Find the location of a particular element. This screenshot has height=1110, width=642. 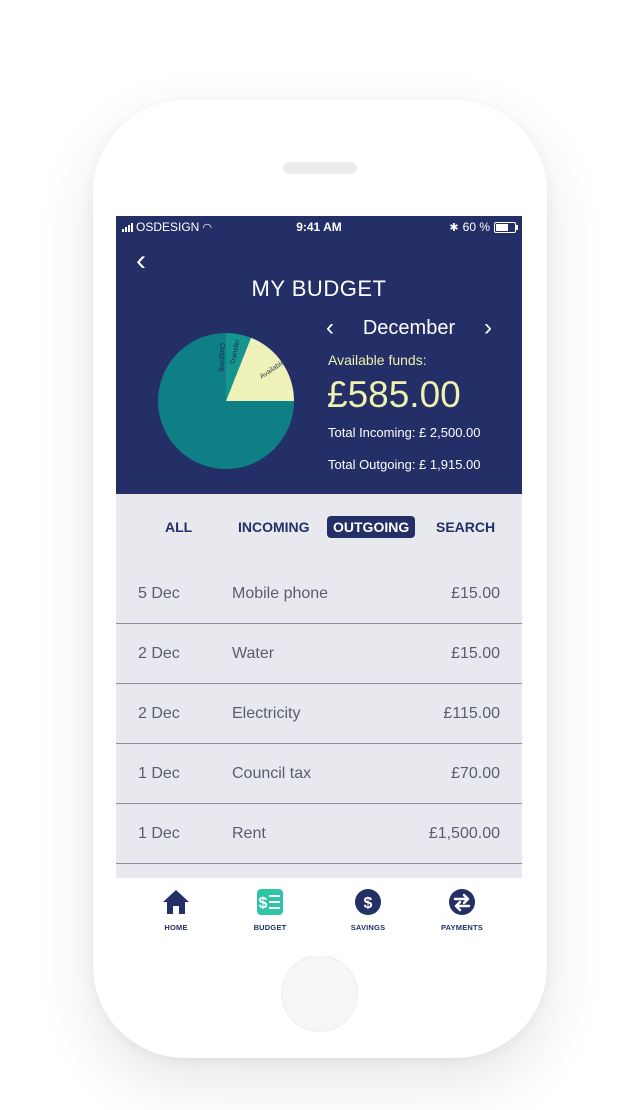

transaction-row: 2 Dec Electricity £115.00 is located at coordinates (319, 714).